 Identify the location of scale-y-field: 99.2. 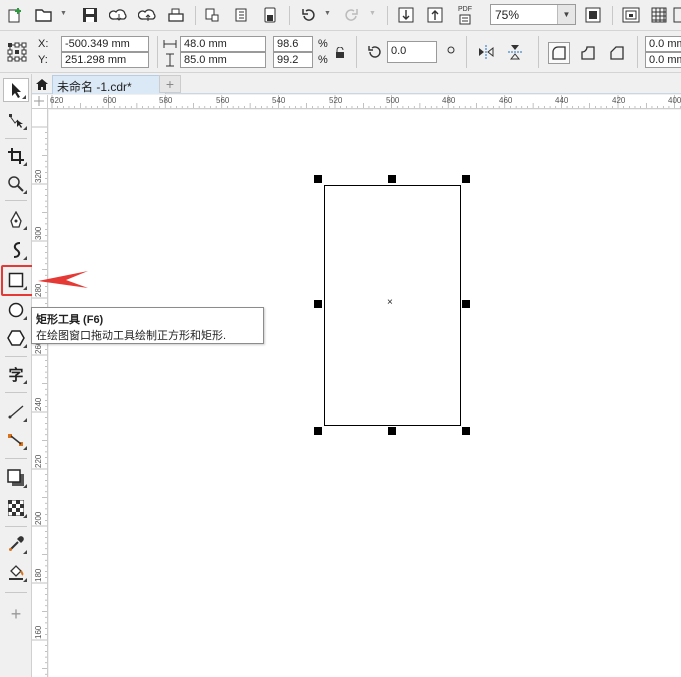
(293, 60).